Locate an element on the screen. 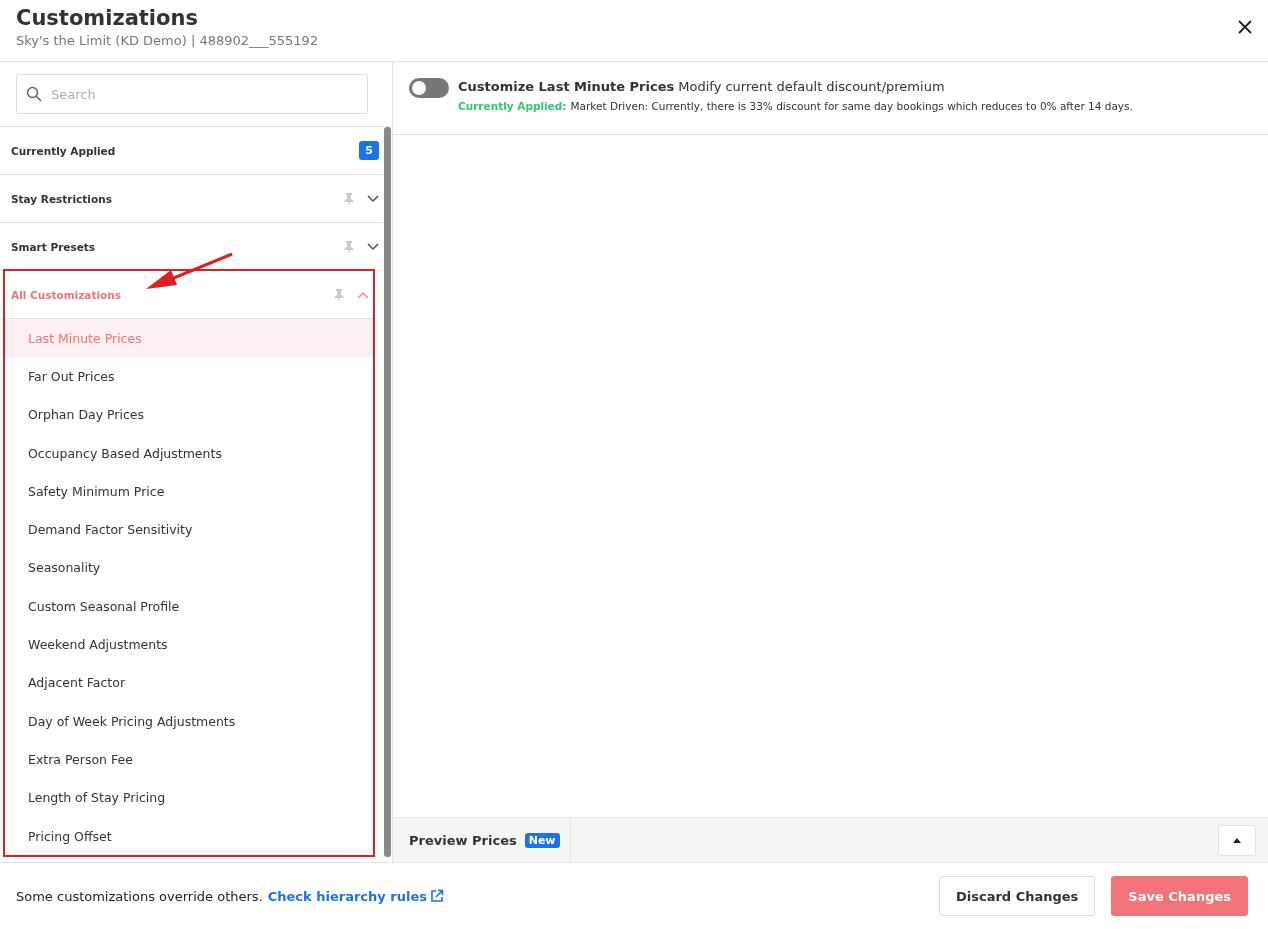 The height and width of the screenshot is (929, 1268). setting-description: Modify current default discount/premium is located at coordinates (811, 86).